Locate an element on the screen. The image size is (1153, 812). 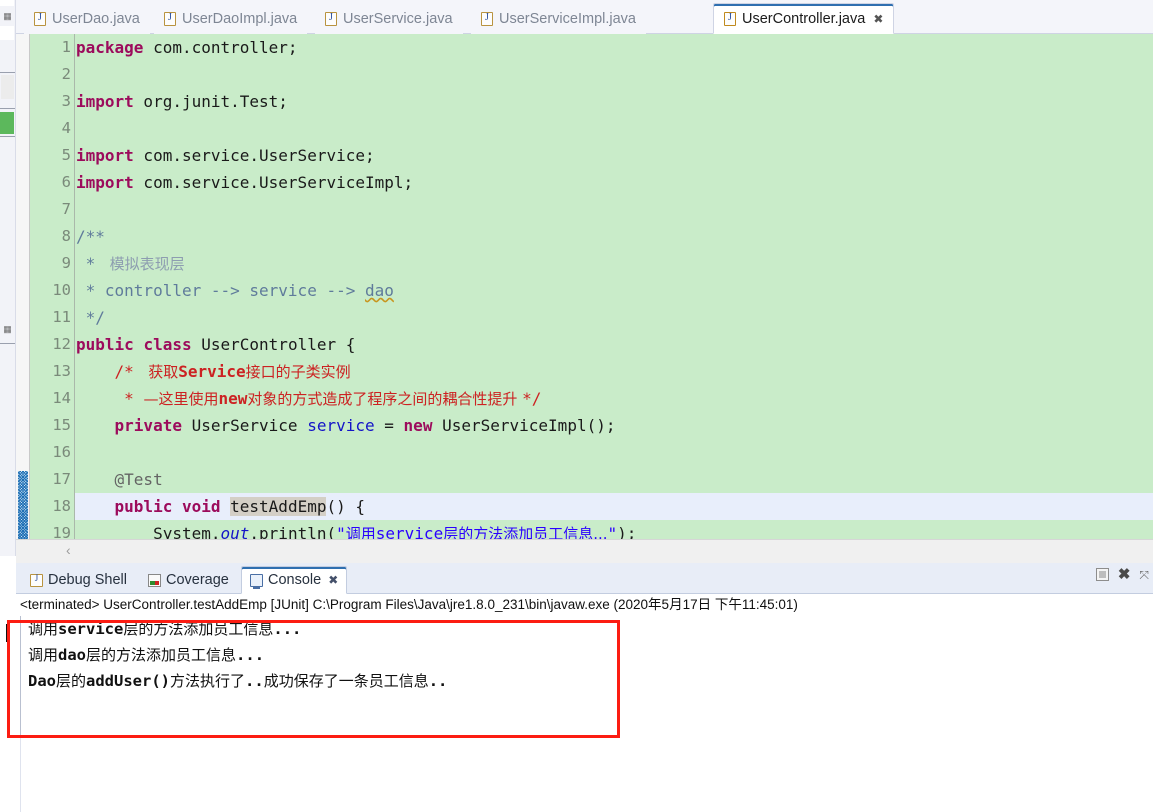
code-line-9: * 模拟表现层 is located at coordinates (130, 263).